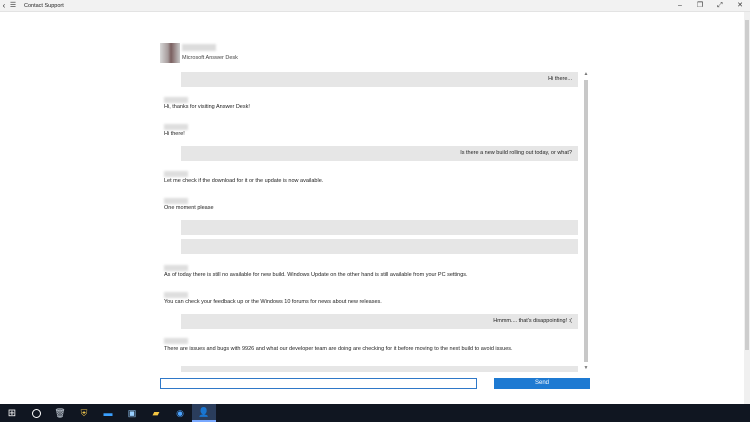 Image resolution: width=750 pixels, height=422 pixels. What do you see at coordinates (375, 413) in the screenshot?
I see `taskbar: ⊞ 🗑 ⛨ ▬ ▣ ▰ ◉ 👤` at bounding box center [375, 413].